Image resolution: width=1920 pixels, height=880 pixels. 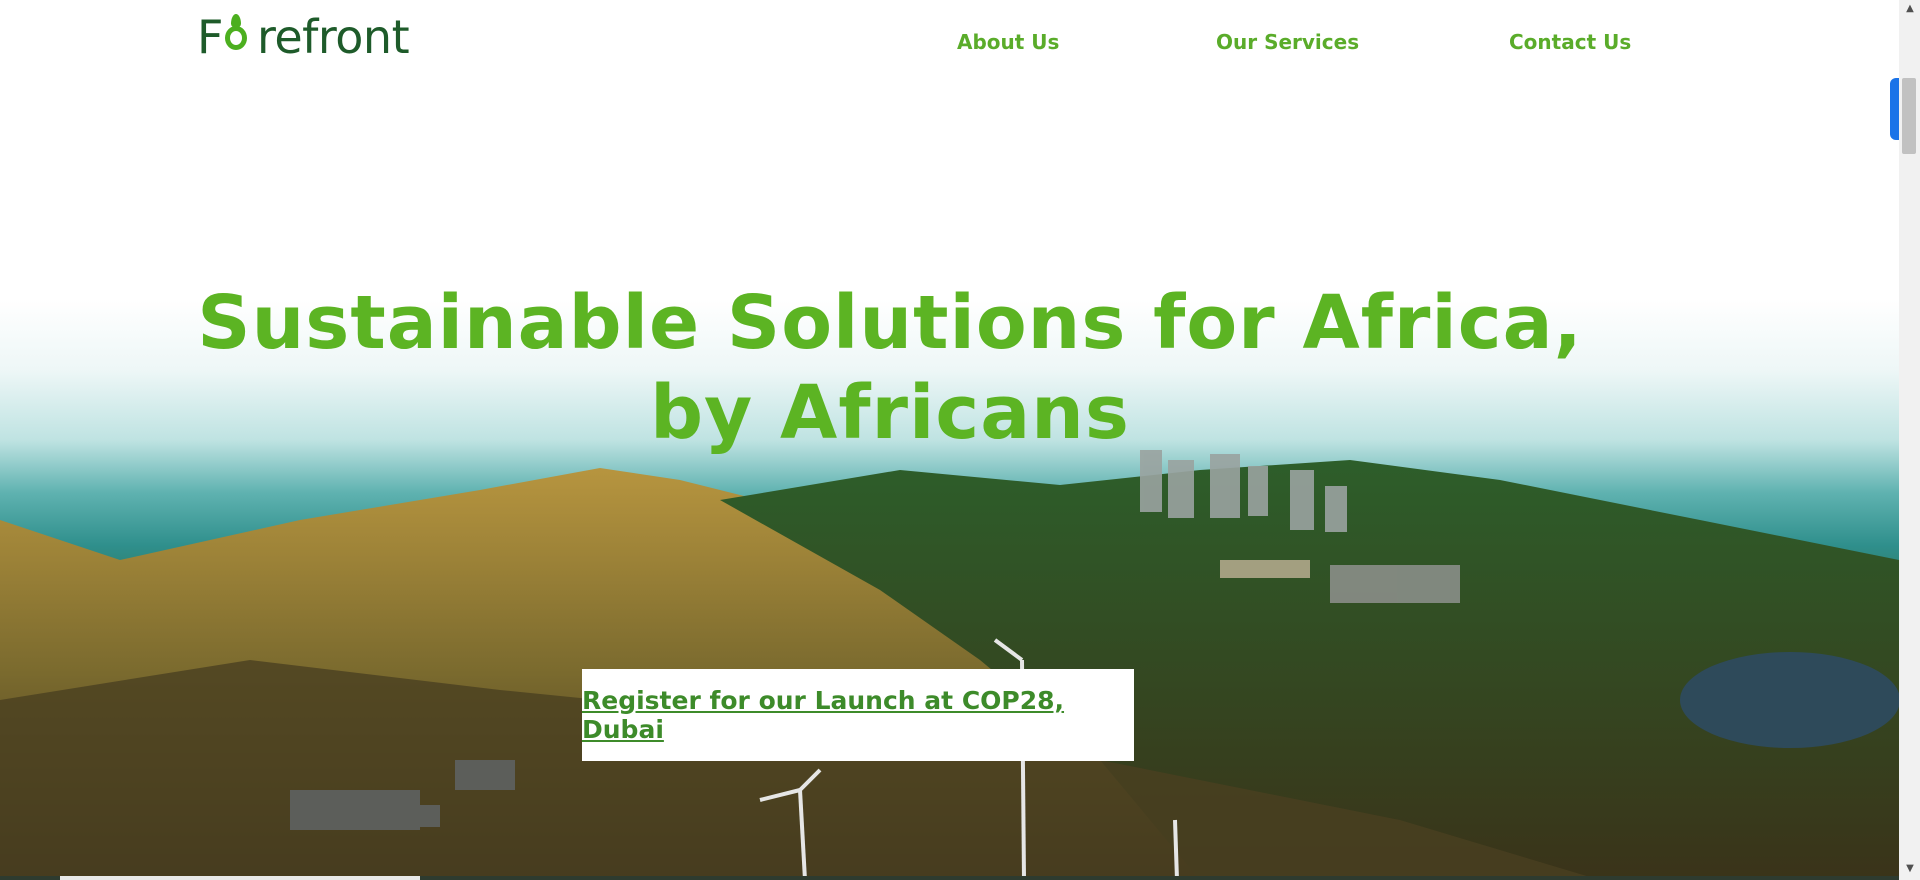 What do you see at coordinates (949, 878) in the screenshot?
I see `bottom-strip` at bounding box center [949, 878].